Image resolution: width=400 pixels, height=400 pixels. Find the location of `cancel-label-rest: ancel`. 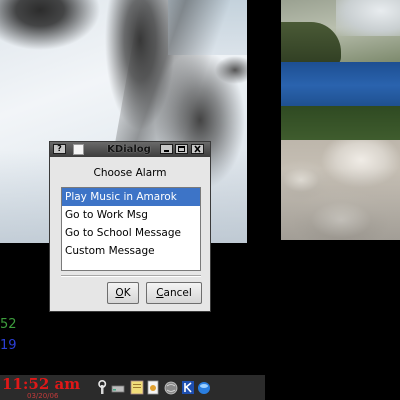

cancel-label-rest: ancel is located at coordinates (177, 293).